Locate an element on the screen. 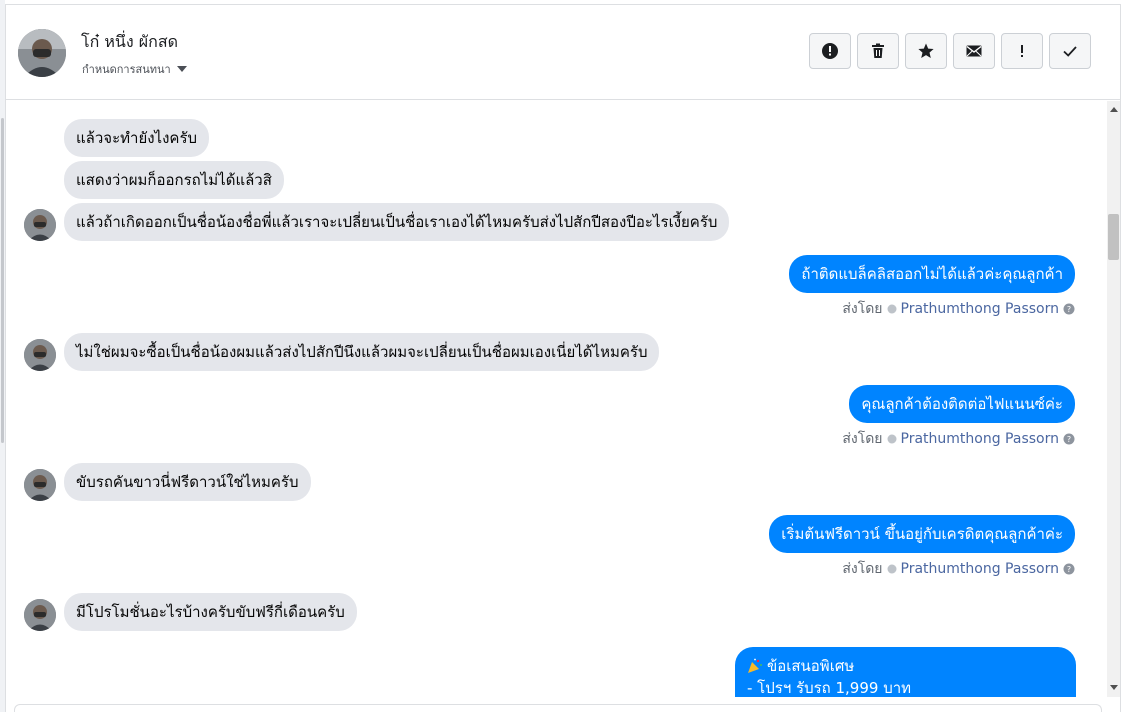  message-row-incoming: แล้วจะทำยังไงครับ is located at coordinates (137, 138).